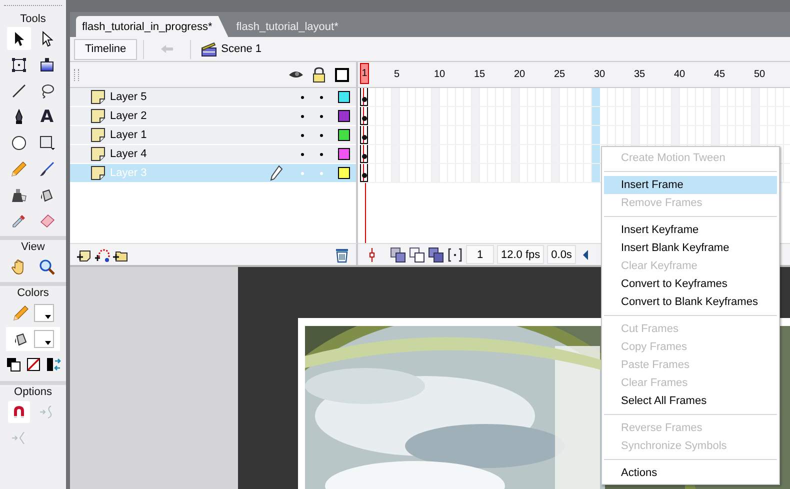  I want to click on elapsed-time-field: 0.0s, so click(561, 254).